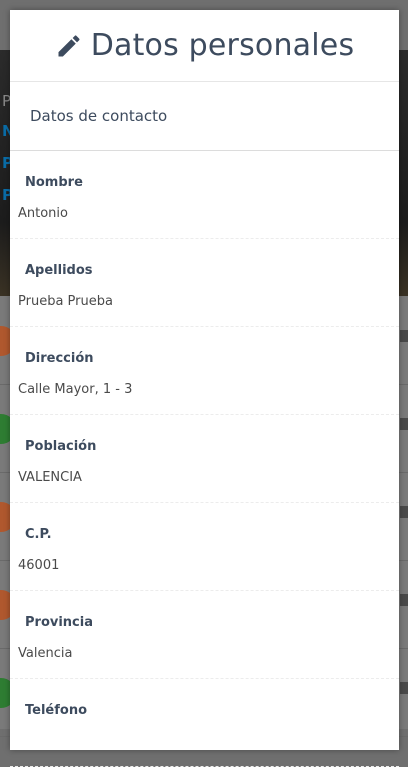 This screenshot has width=408, height=767. What do you see at coordinates (45, 653) in the screenshot?
I see `field-value: Valencia` at bounding box center [45, 653].